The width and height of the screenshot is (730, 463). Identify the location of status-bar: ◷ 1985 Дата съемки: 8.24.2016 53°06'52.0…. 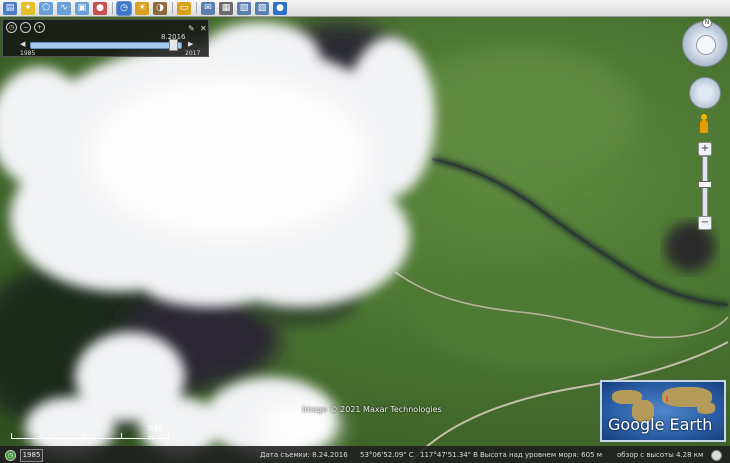
(365, 454).